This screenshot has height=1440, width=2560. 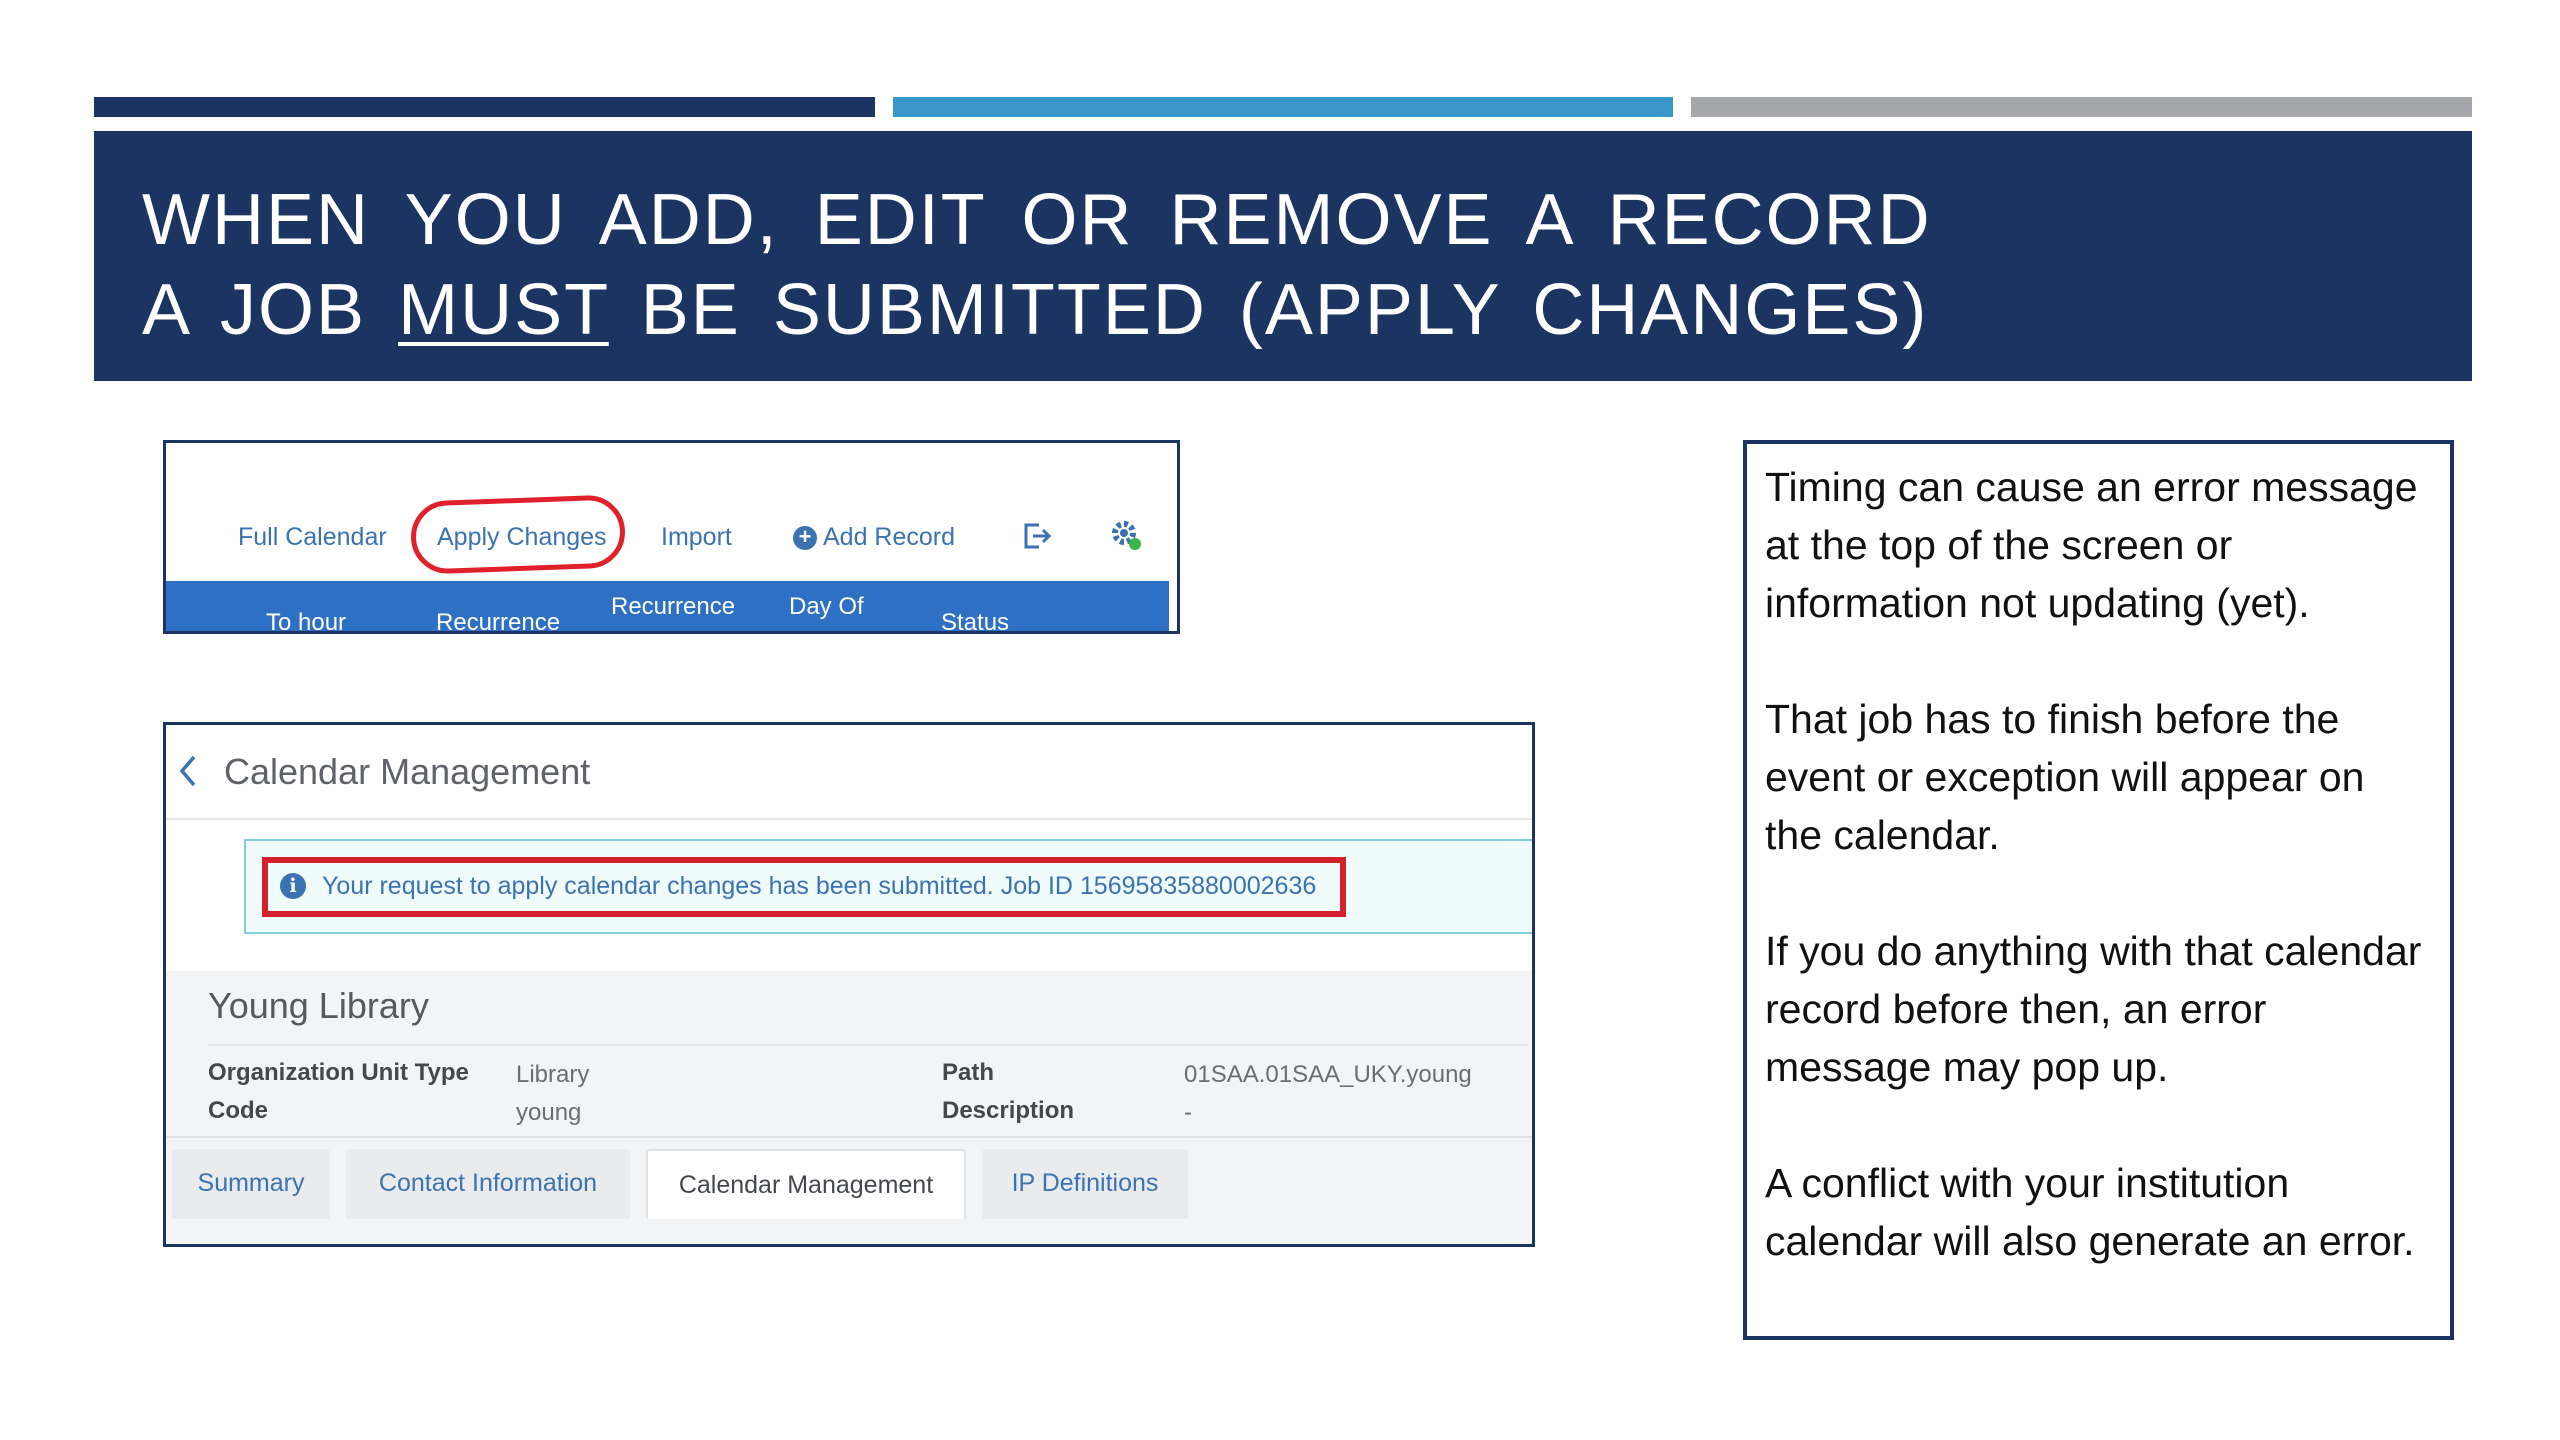 What do you see at coordinates (826, 607) in the screenshot?
I see `column-header: Day Of` at bounding box center [826, 607].